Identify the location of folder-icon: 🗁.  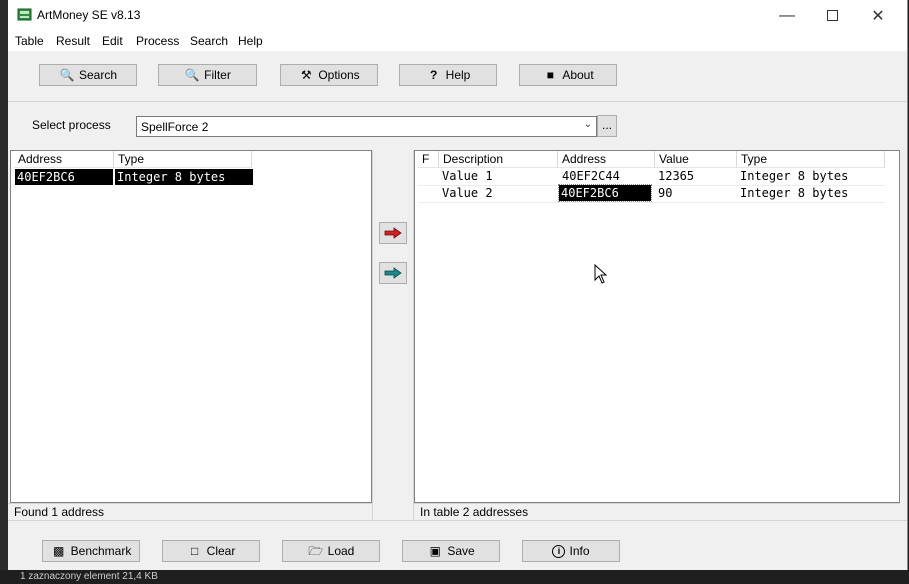
(316, 551).